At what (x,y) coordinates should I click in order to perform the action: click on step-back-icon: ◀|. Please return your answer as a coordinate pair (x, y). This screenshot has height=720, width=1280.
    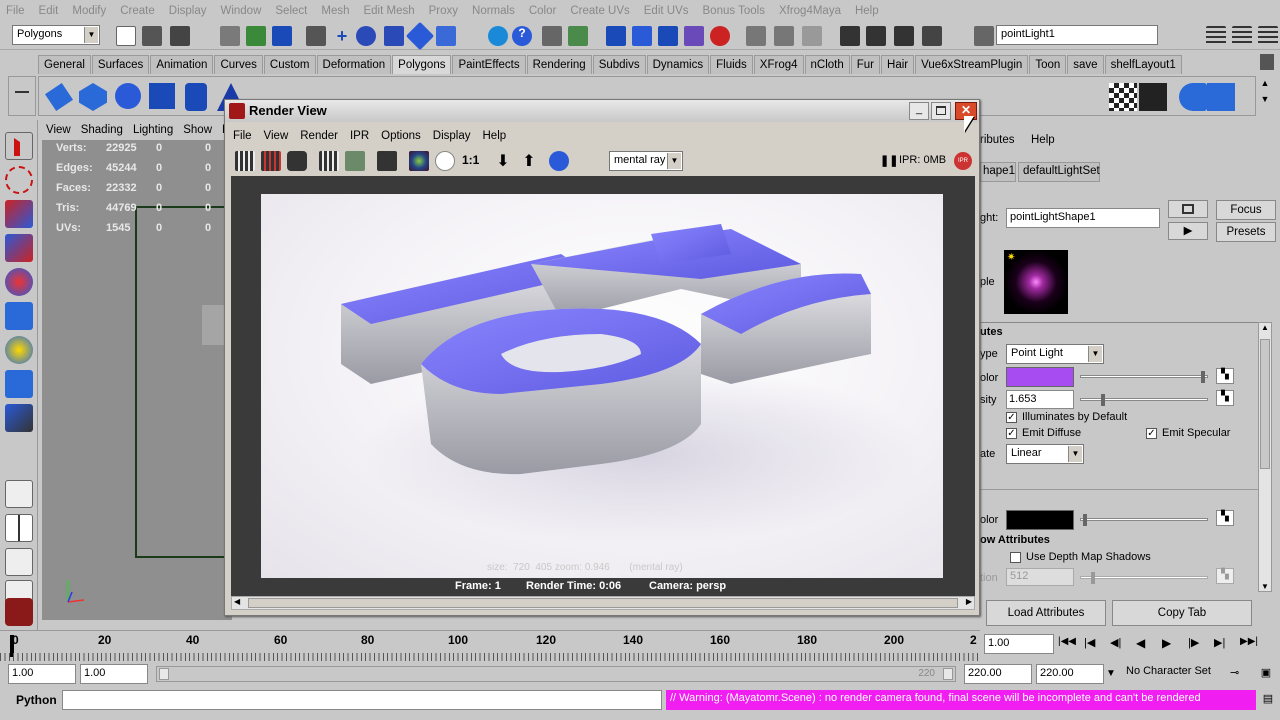
    Looking at the image, I should click on (1121, 645).